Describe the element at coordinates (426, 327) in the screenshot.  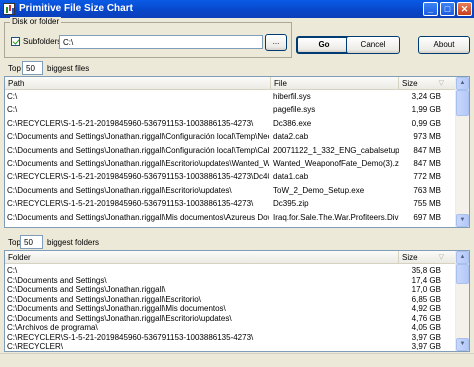
I see `size-cell: 4,05 GB` at that location.